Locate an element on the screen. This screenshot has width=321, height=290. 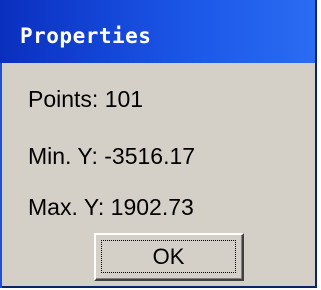
window-frame-left is located at coordinates (1, 175).